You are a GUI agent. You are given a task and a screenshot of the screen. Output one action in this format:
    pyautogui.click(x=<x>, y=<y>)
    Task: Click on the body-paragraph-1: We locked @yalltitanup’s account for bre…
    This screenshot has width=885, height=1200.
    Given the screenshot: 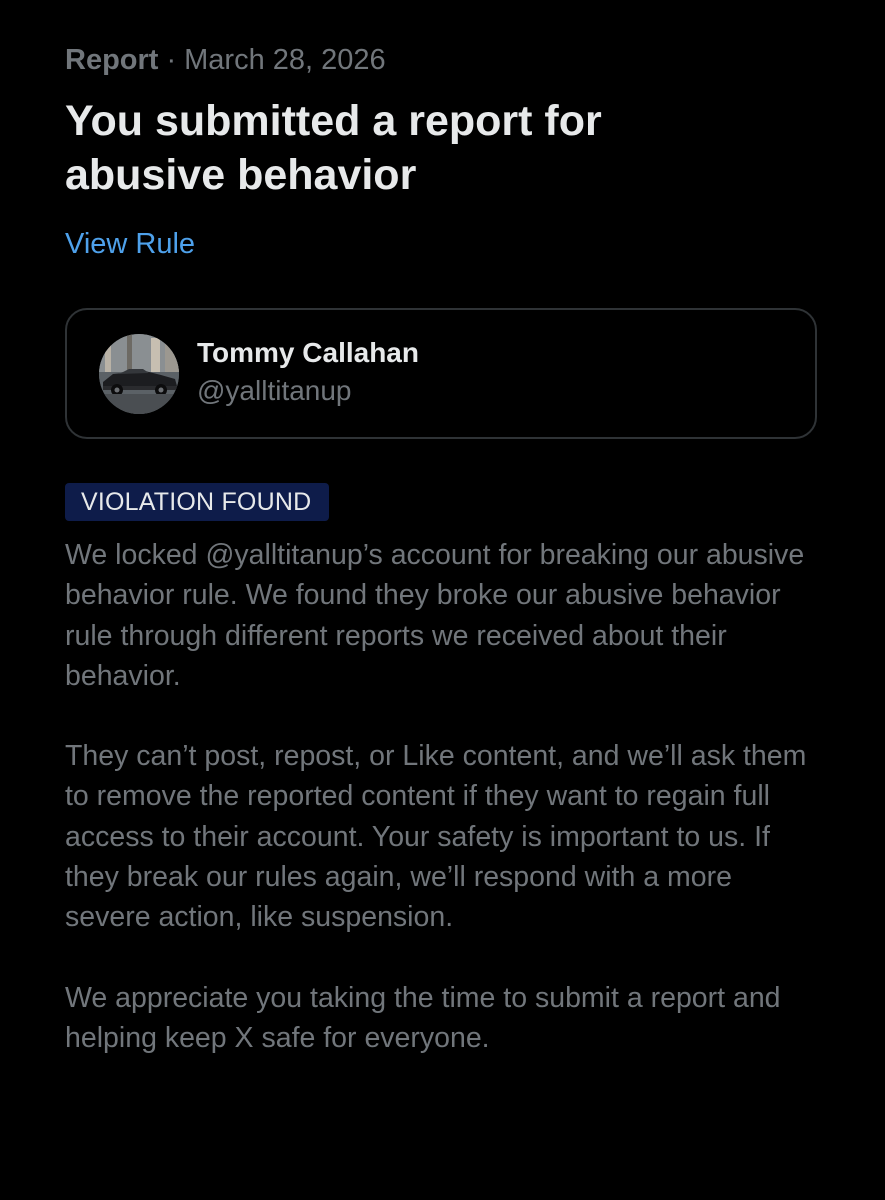 What is the action you would take?
    pyautogui.click(x=435, y=615)
    